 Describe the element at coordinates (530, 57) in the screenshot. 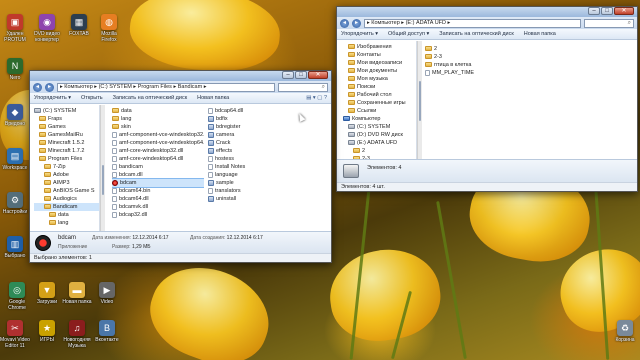

I see `file-item: 2-3` at that location.